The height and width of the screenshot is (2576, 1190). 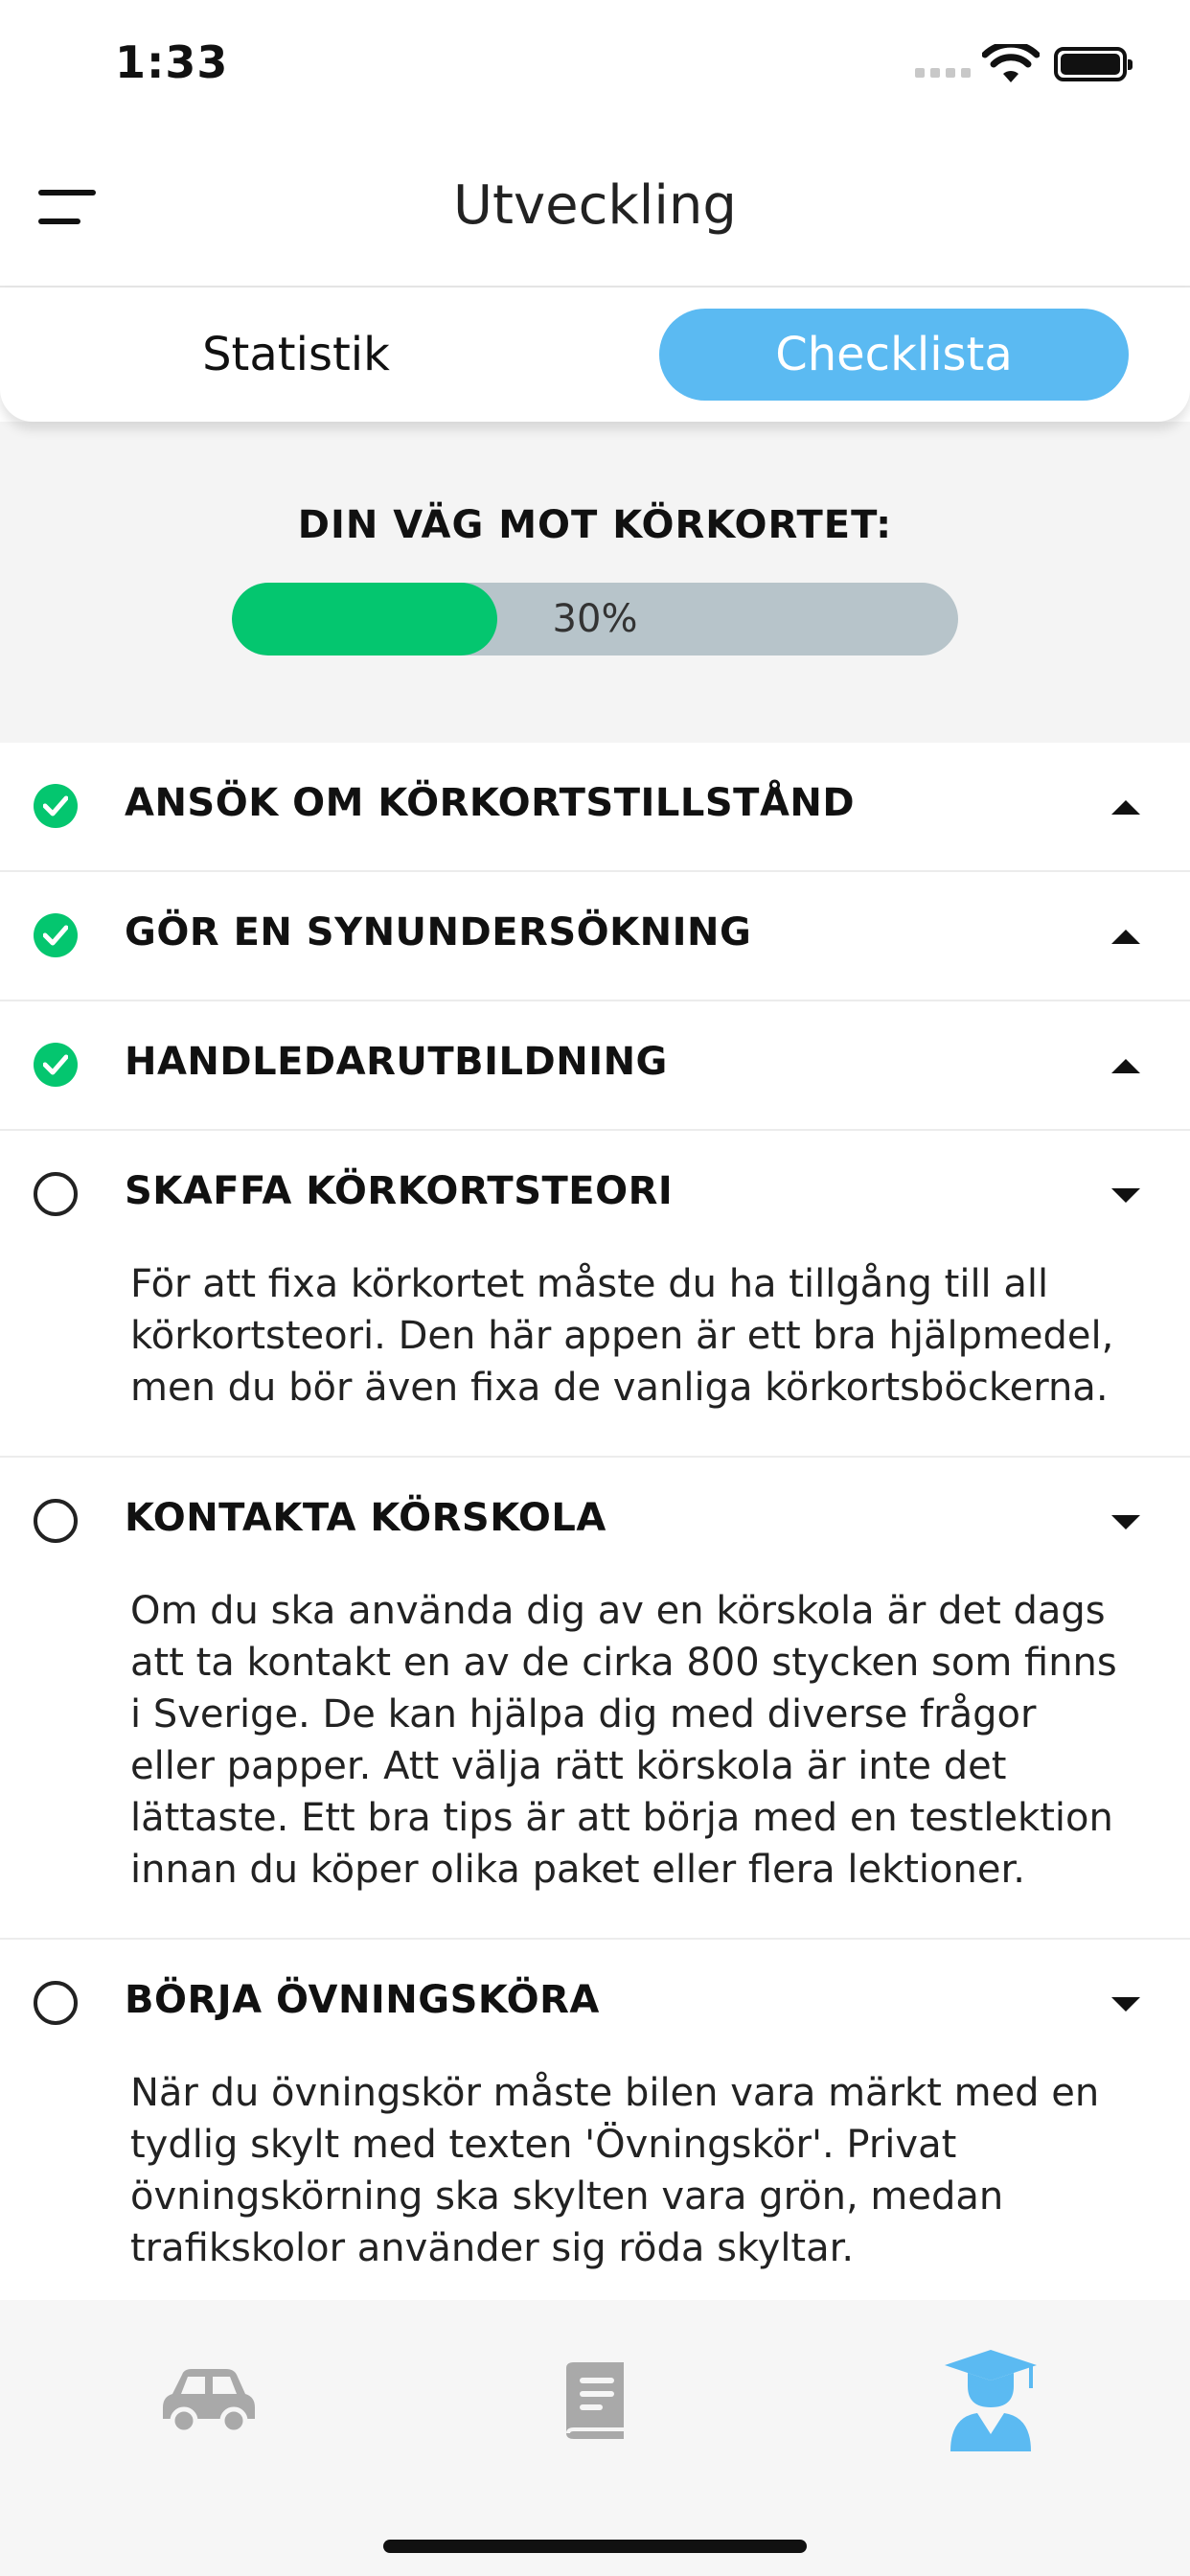 What do you see at coordinates (595, 2546) in the screenshot?
I see `home-indicator` at bounding box center [595, 2546].